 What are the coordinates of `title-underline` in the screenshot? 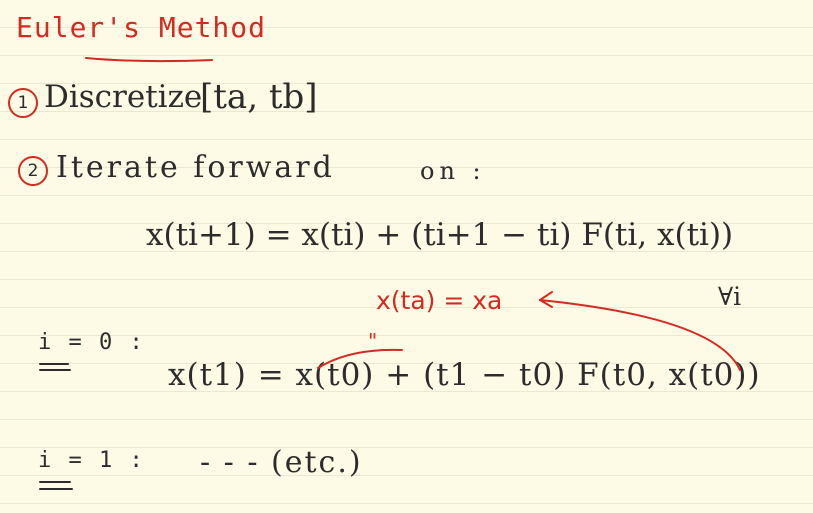 It's located at (149, 60).